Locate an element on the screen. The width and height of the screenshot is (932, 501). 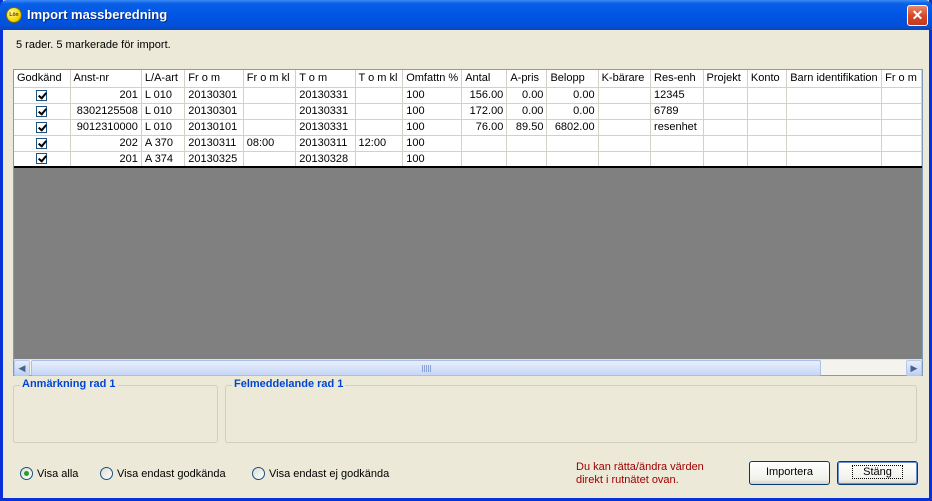
cell-anst-nr: 202 is located at coordinates (106, 143).